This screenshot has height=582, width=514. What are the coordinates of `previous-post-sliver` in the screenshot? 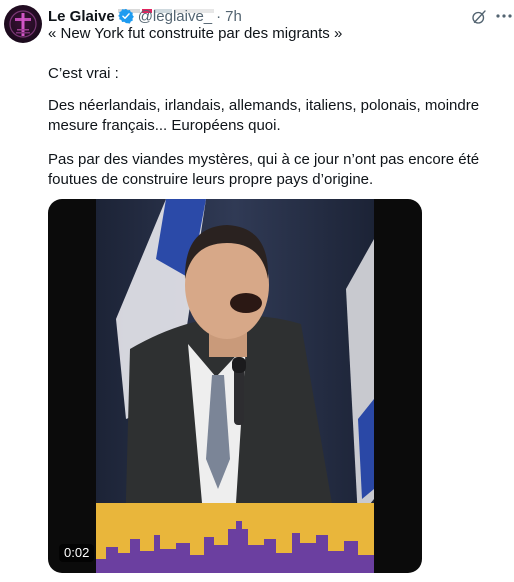 It's located at (193, 6).